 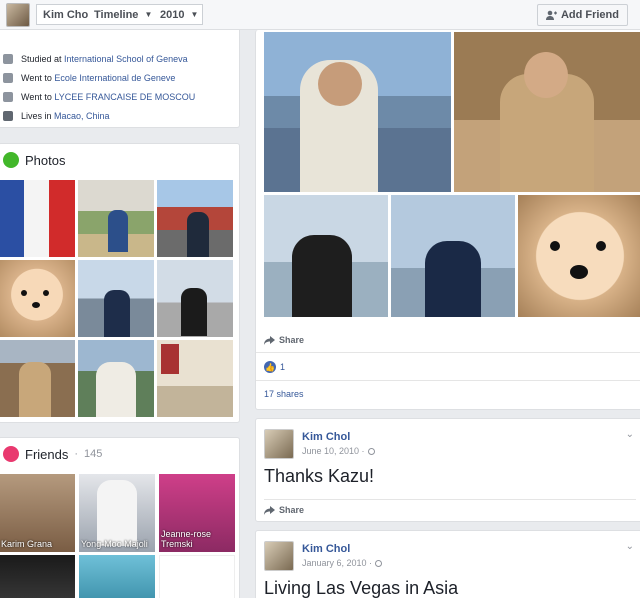 I want to click on post-text: Thanks Kazu!, so click(x=319, y=476).